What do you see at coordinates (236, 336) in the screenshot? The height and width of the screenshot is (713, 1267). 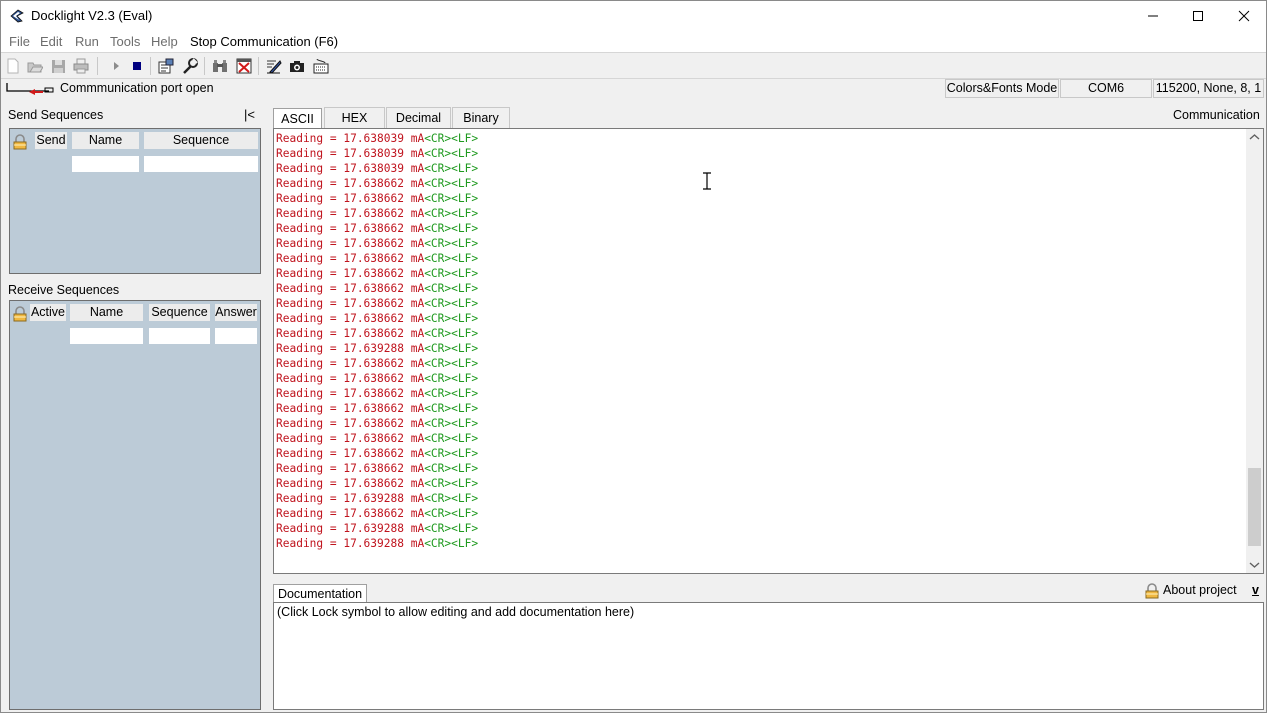 I see `receive-answer-cell` at bounding box center [236, 336].